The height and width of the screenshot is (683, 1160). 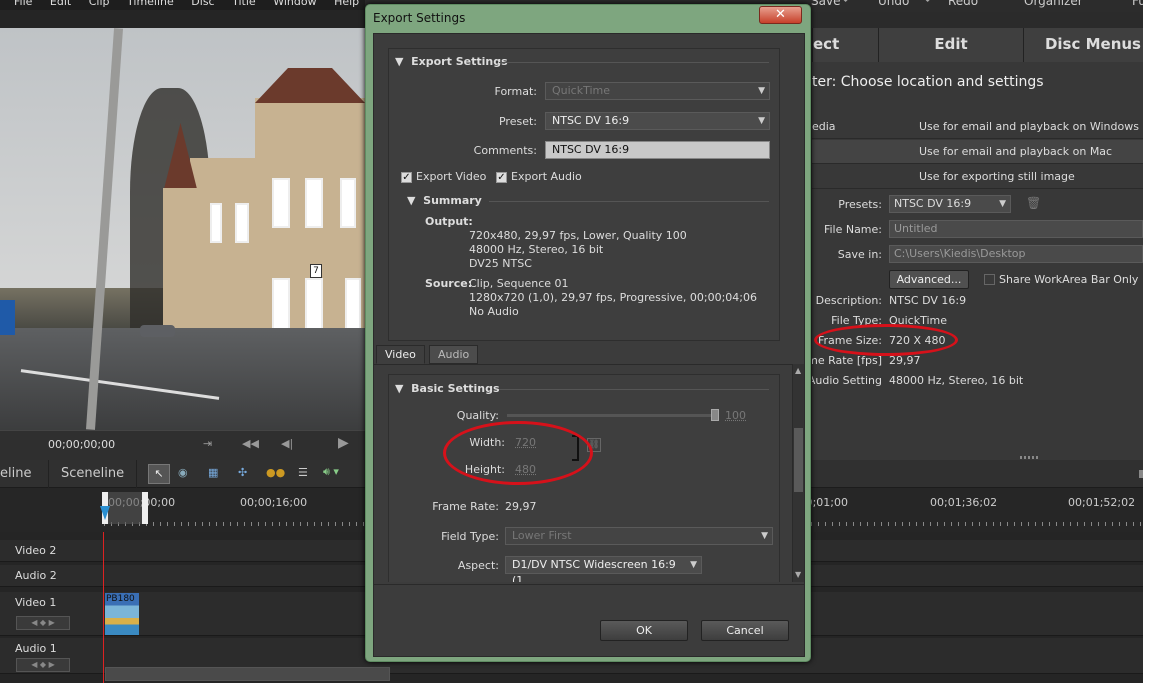 I want to click on save-button: Save, so click(x=825, y=4).